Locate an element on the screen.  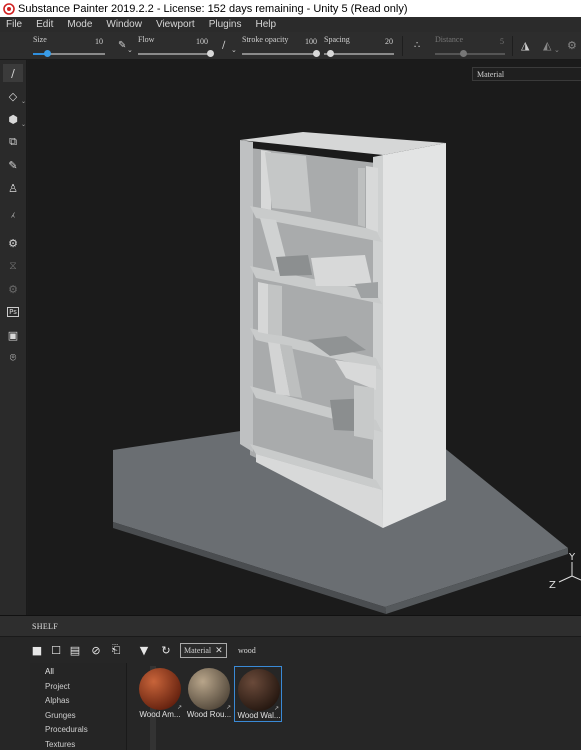
plugin-icon: ⌾ is located at coordinates (13, 358).